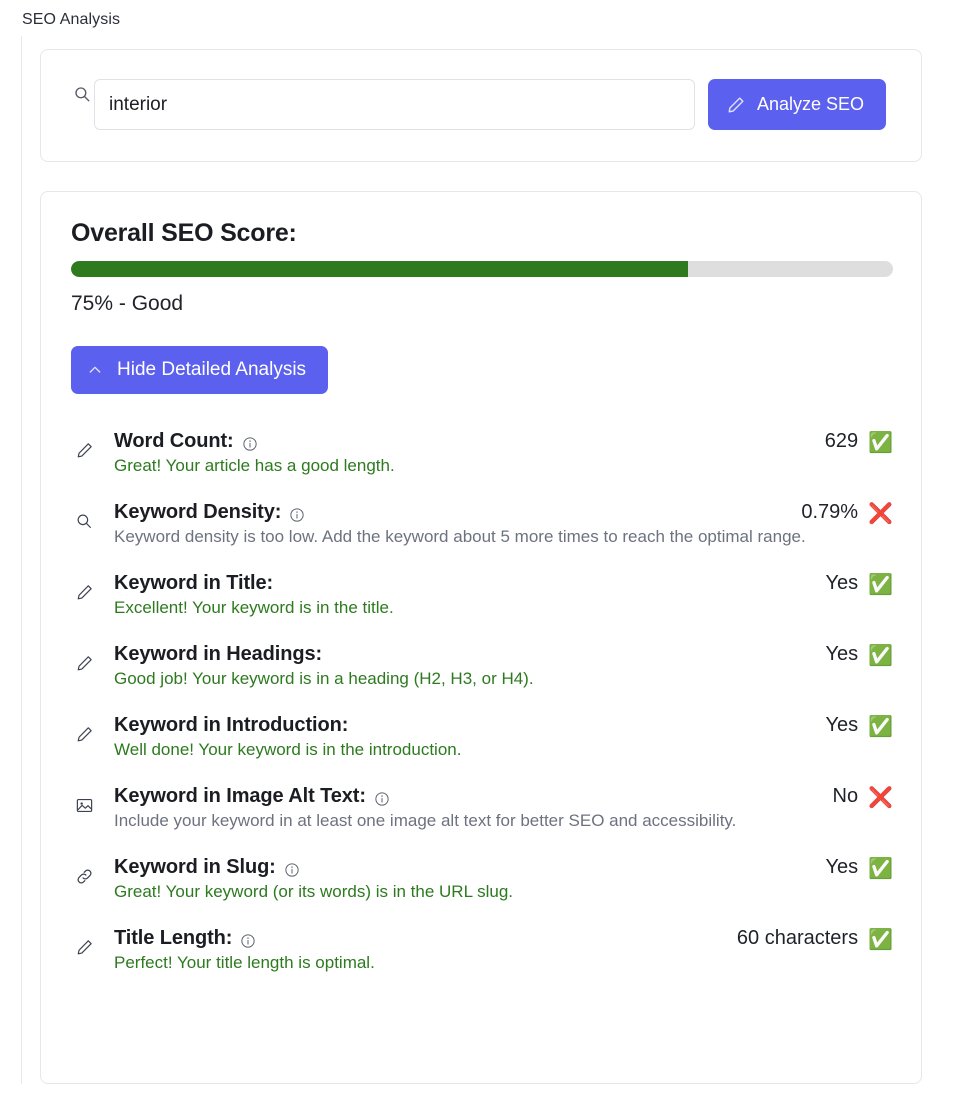 This screenshot has width=970, height=1112. What do you see at coordinates (198, 512) in the screenshot?
I see `metric-name: Keyword Density:` at bounding box center [198, 512].